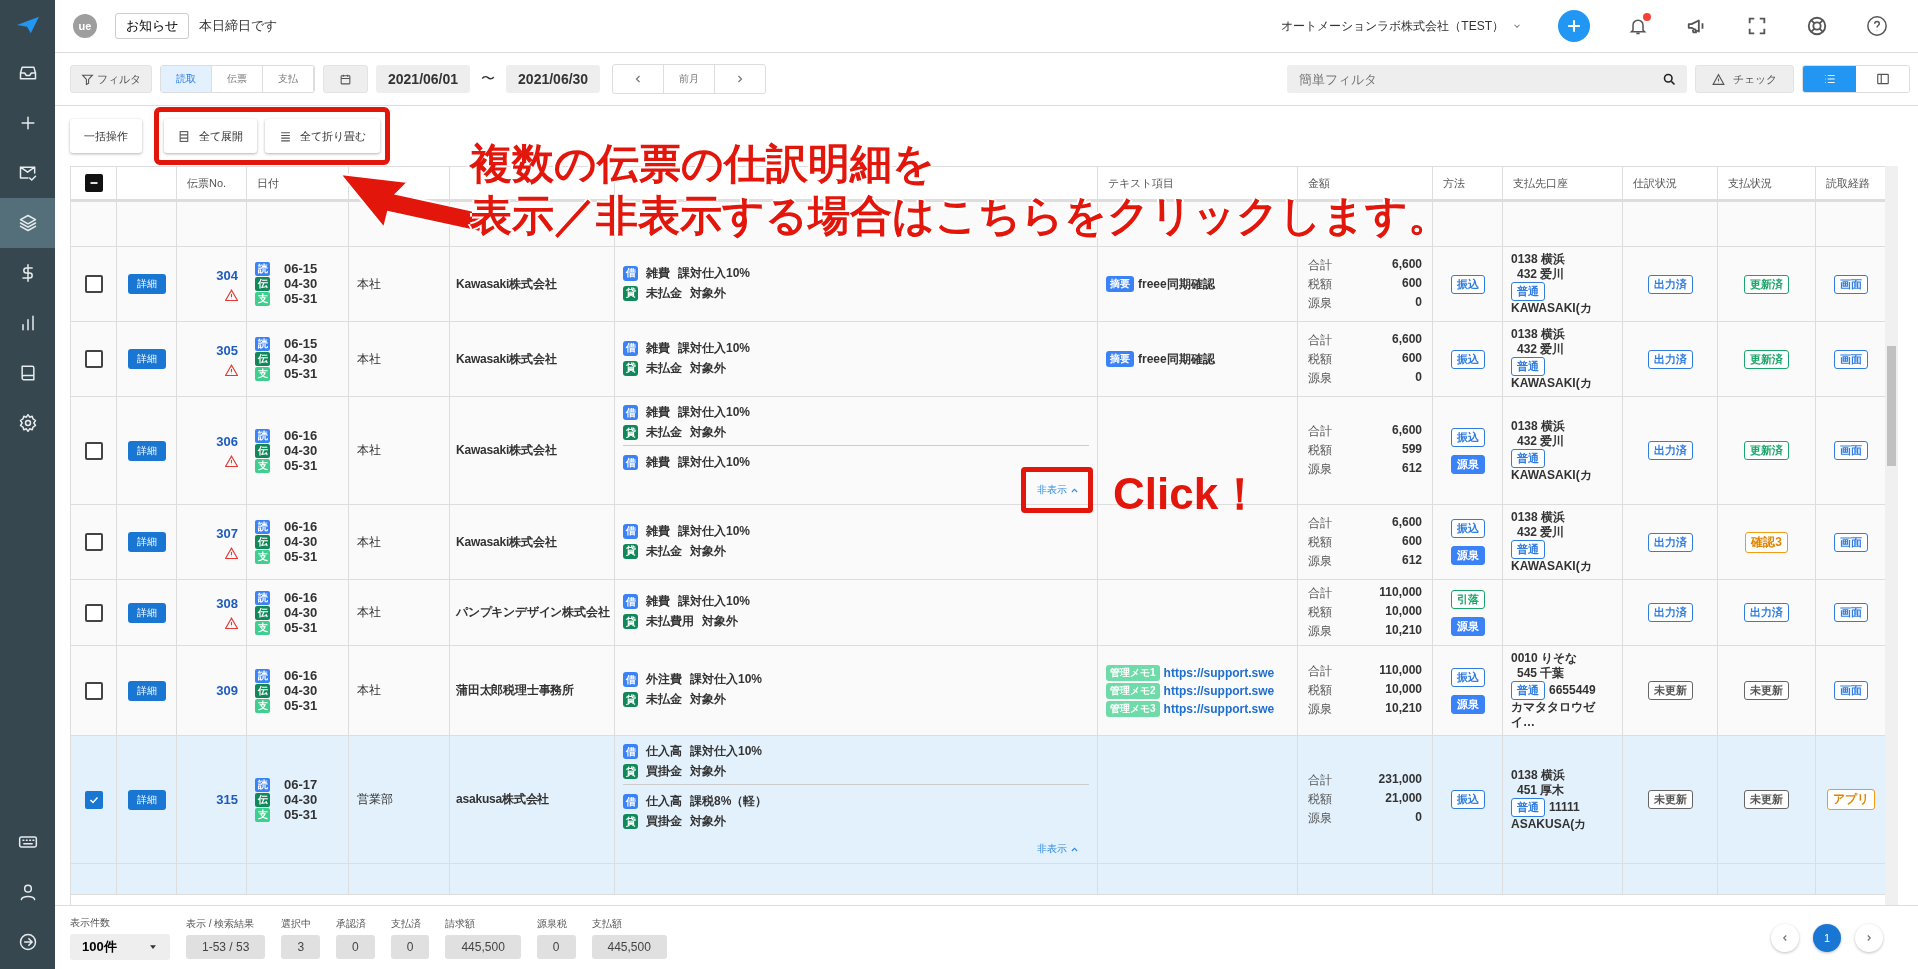 This screenshot has height=969, width=1918. I want to click on date-text: 05-31, so click(301, 465).